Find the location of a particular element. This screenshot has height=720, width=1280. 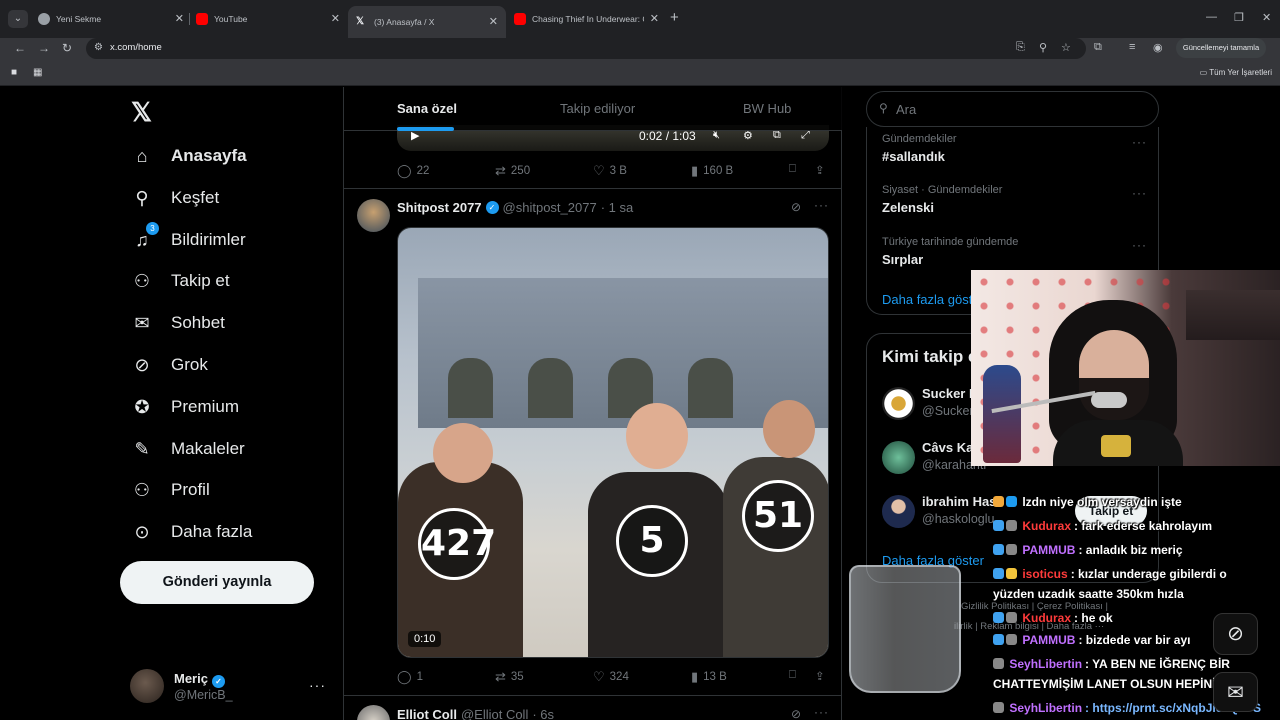

tweet-author-handle: @shitpost_2077 is located at coordinates (550, 207).